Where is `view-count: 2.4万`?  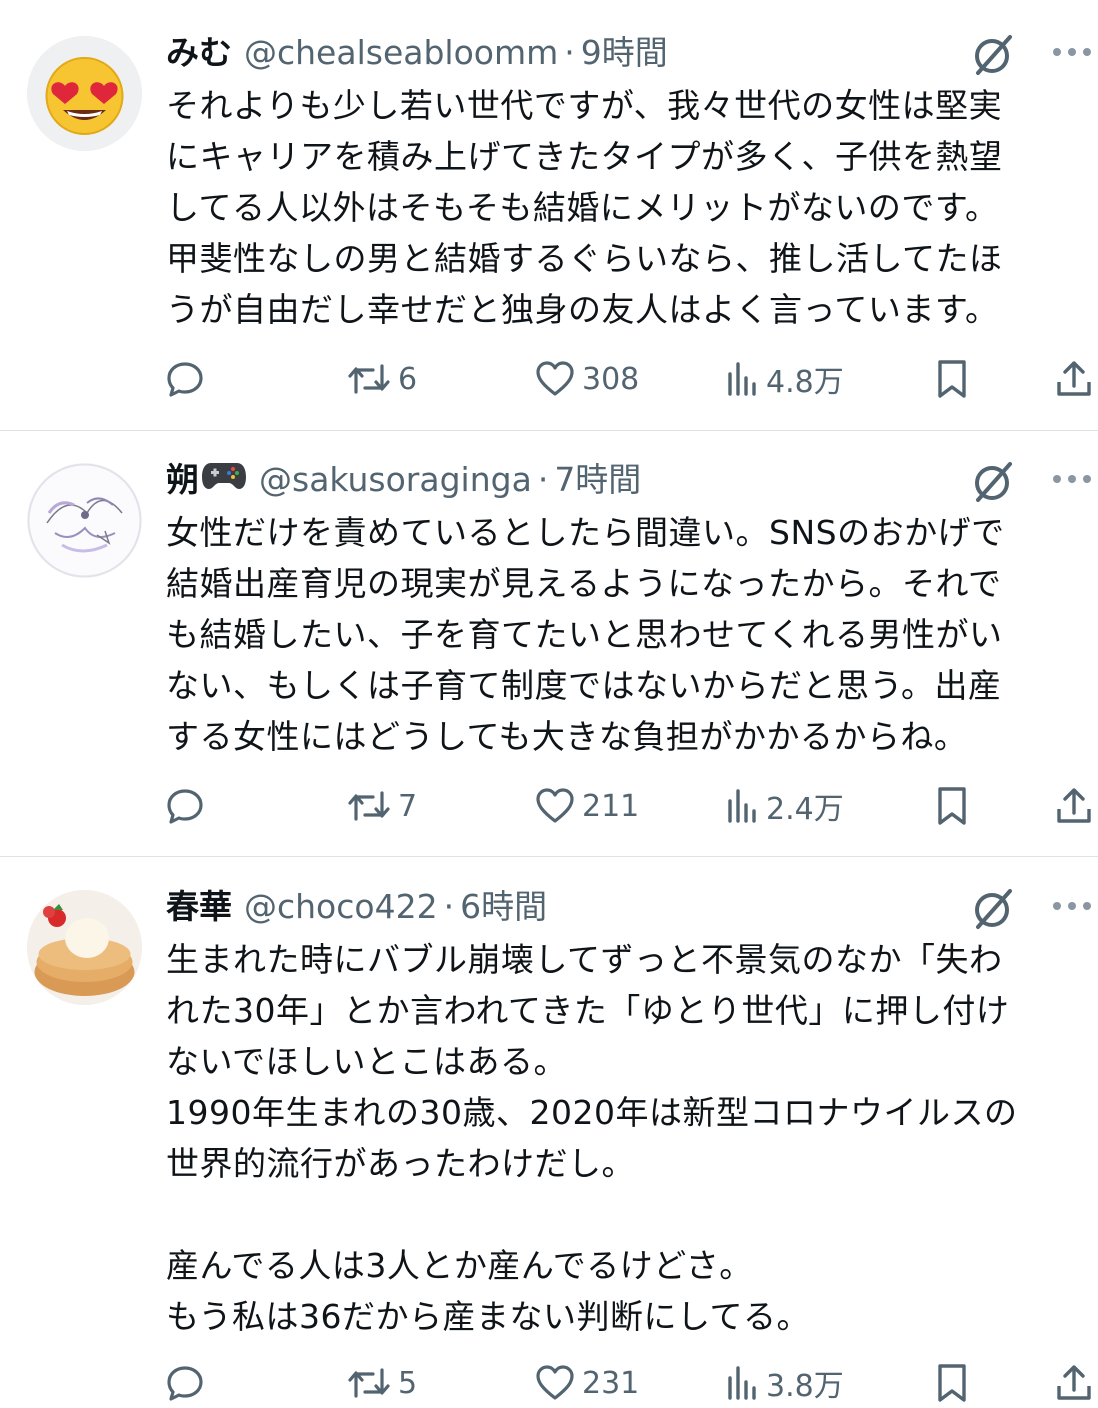 view-count: 2.4万 is located at coordinates (805, 809).